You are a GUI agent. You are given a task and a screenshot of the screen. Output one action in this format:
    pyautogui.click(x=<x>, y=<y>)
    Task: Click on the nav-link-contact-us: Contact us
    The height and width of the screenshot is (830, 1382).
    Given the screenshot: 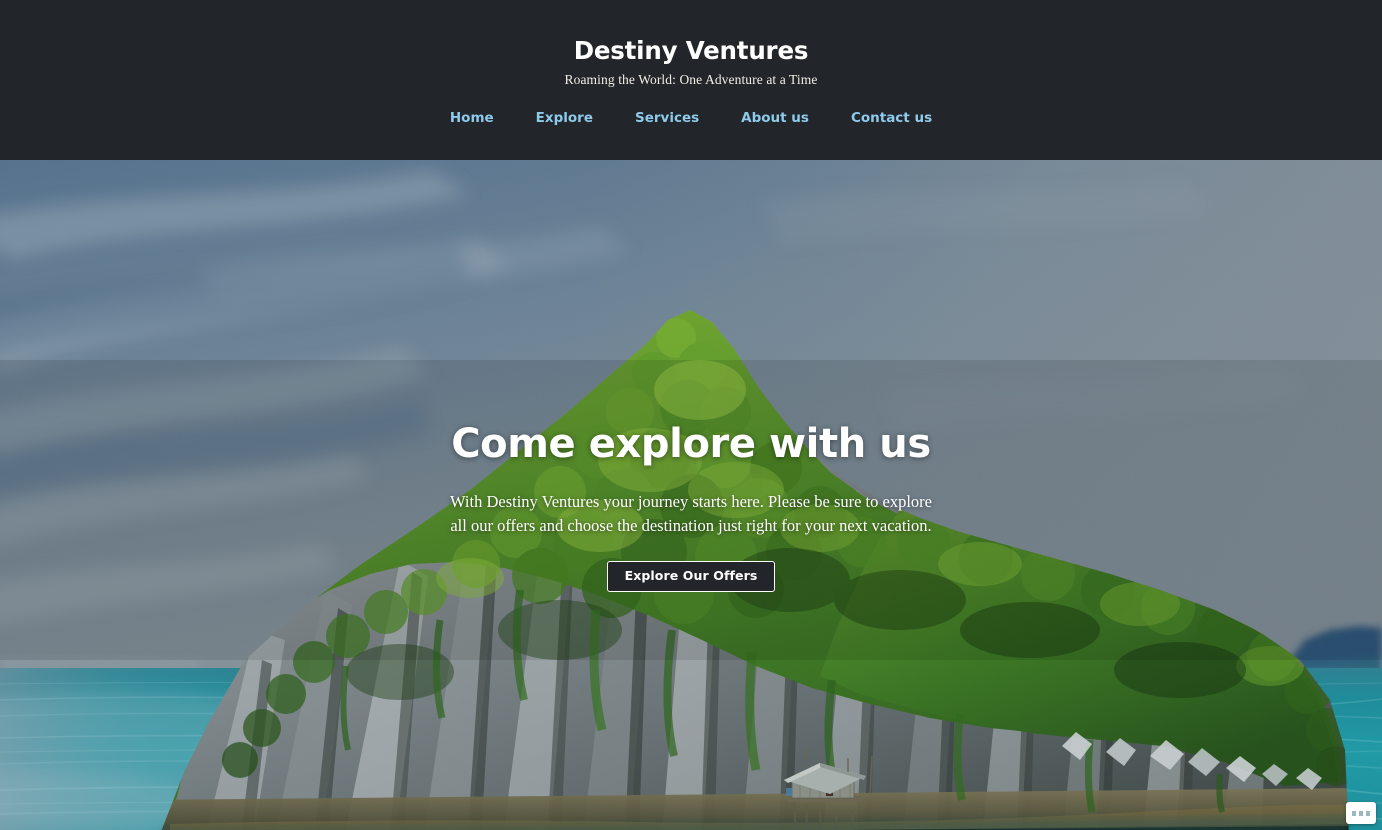 What is the action you would take?
    pyautogui.click(x=881, y=118)
    